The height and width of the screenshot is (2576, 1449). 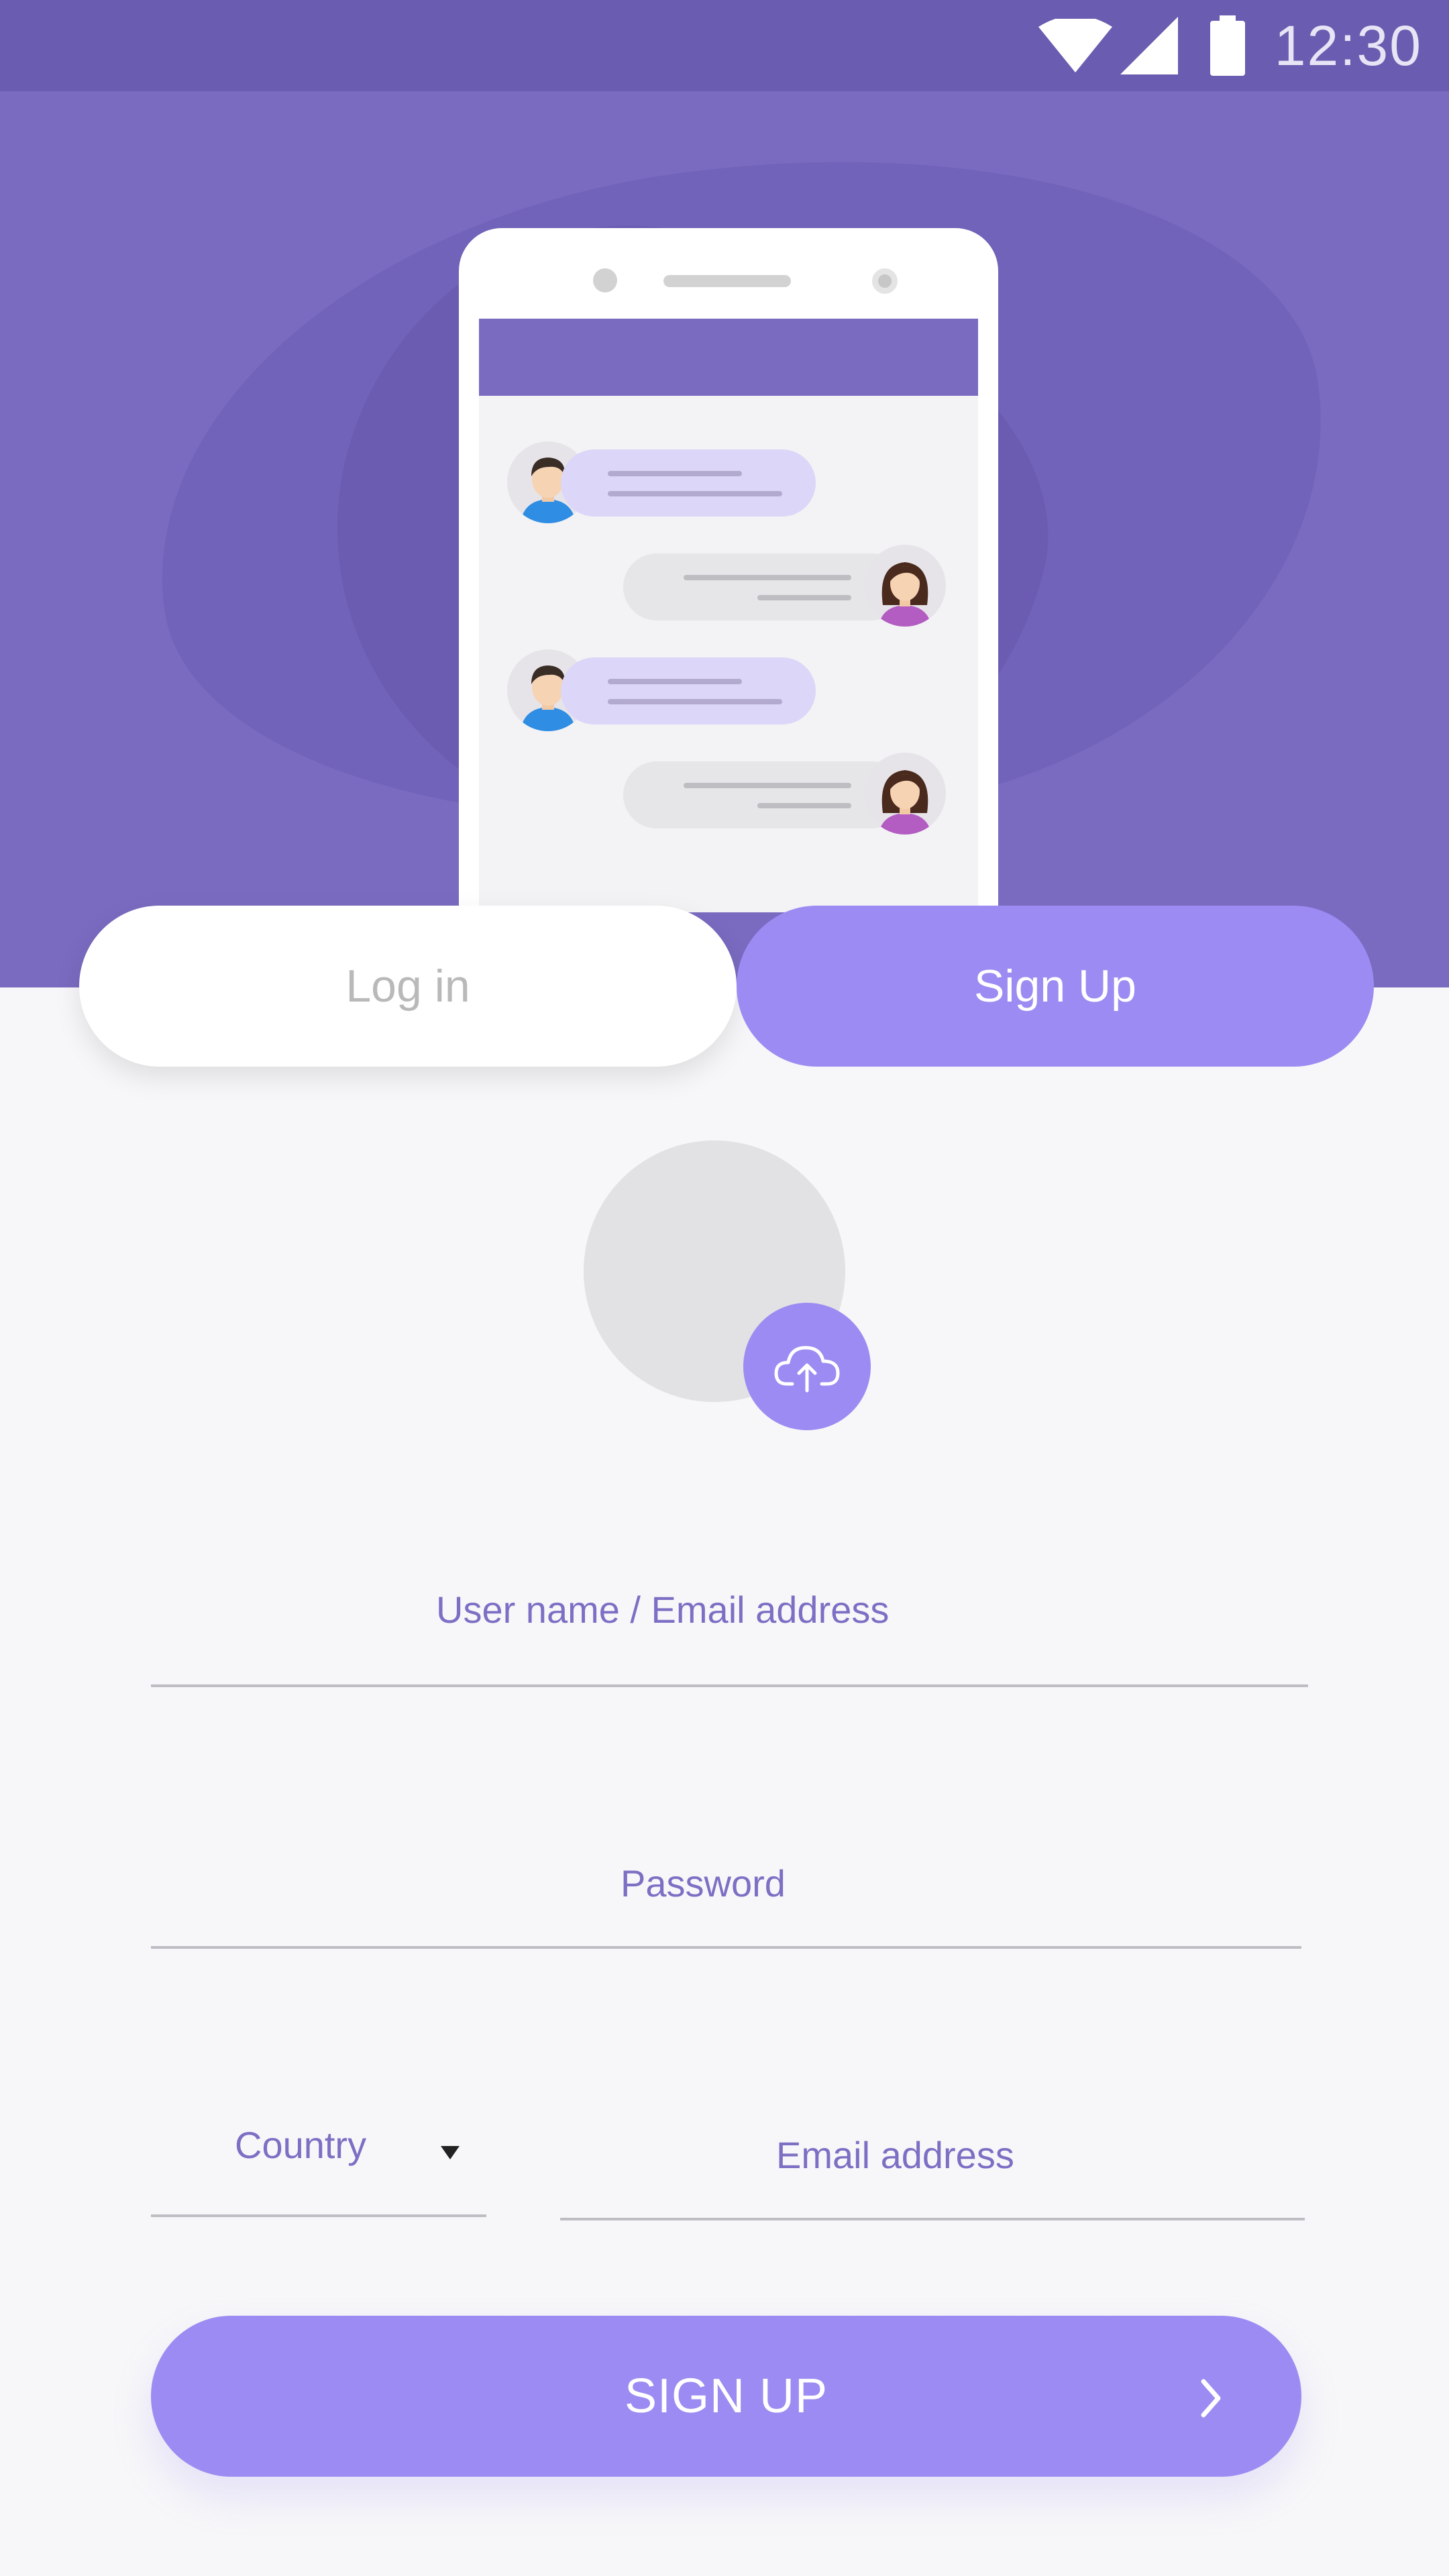 I want to click on upload-photo-button, so click(x=807, y=1366).